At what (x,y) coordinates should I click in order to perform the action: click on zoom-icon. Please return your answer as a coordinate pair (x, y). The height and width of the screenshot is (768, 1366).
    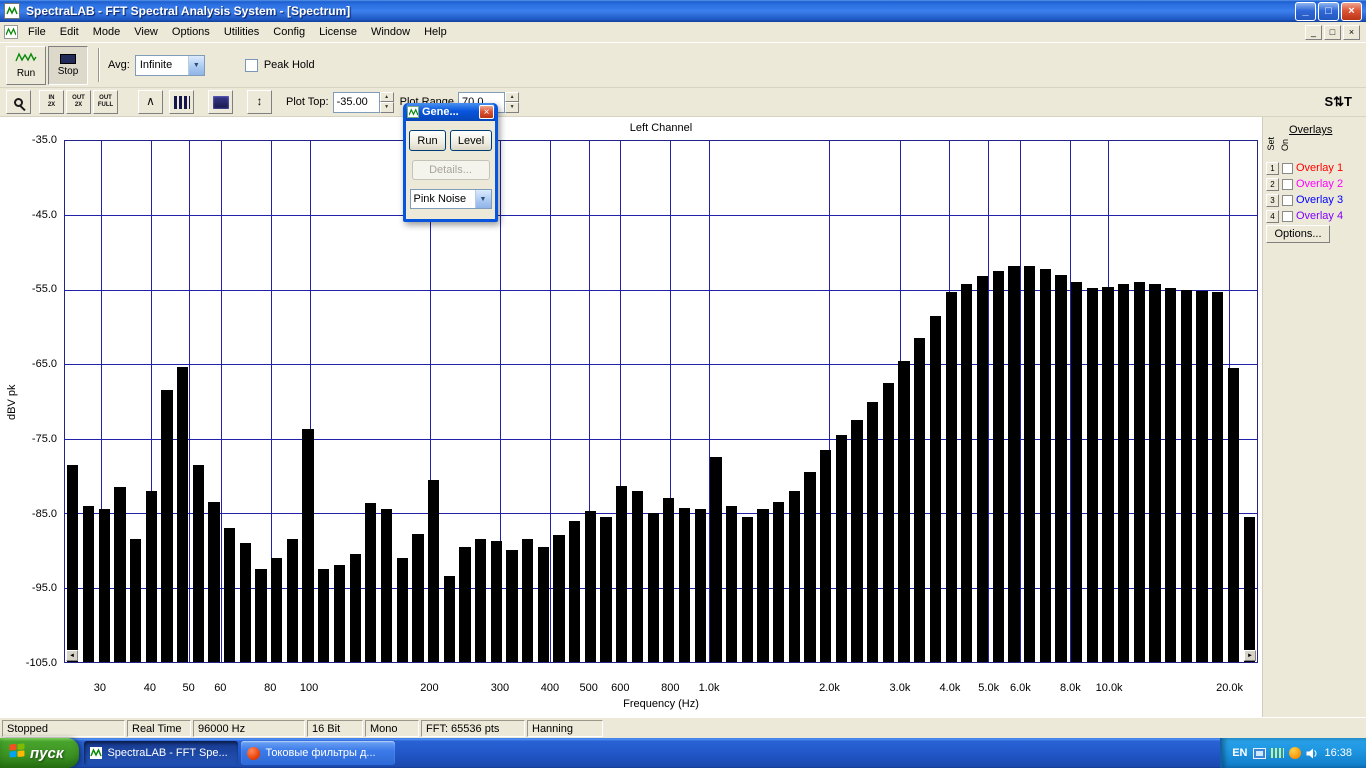
    Looking at the image, I should click on (18, 102).